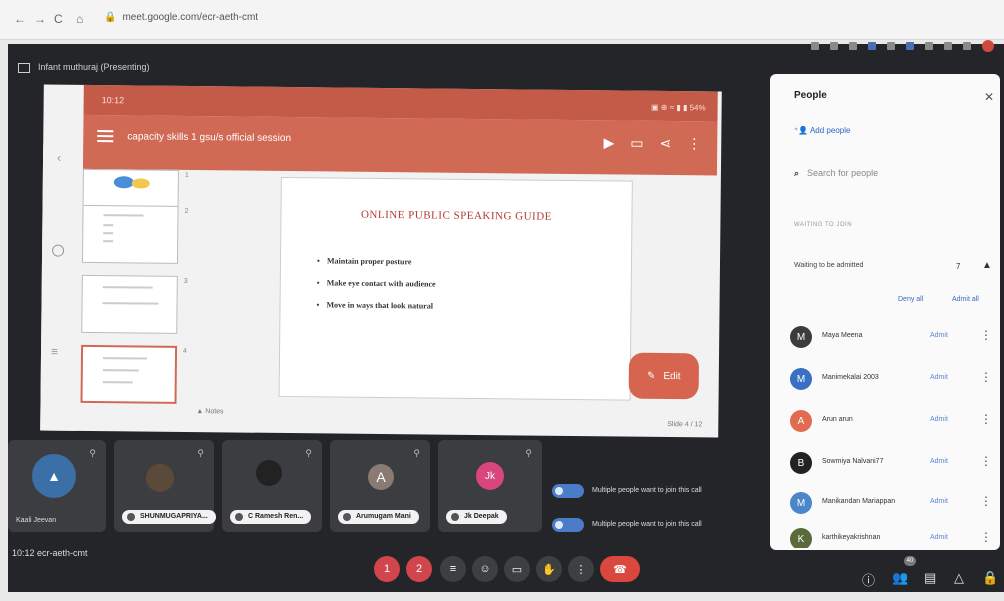  I want to click on bullet-item: Make eye contact with audience, so click(382, 283).